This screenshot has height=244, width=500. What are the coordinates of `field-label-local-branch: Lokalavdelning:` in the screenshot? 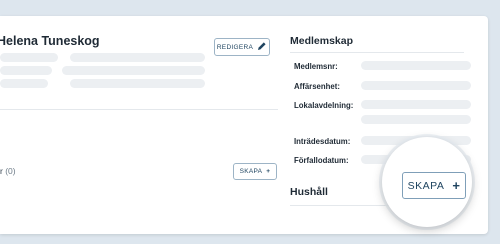 It's located at (324, 105).